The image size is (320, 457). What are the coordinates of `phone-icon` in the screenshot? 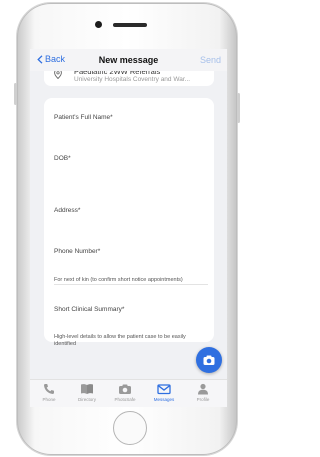 It's located at (49, 389).